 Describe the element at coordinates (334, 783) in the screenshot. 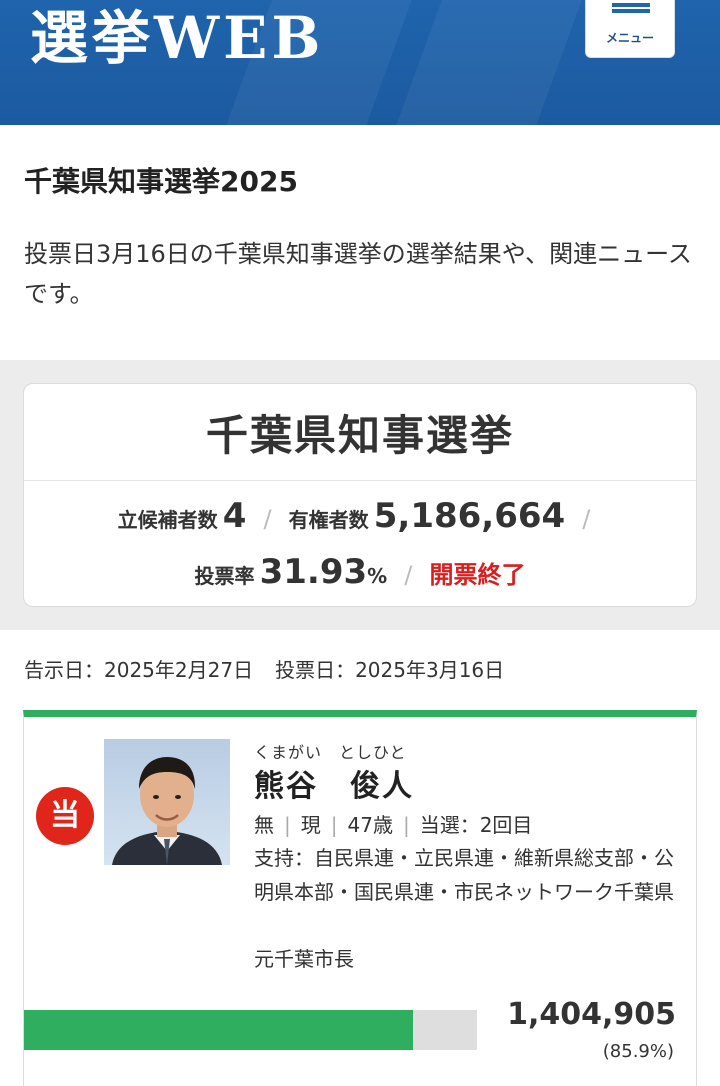

I see `candidate-name: 熊谷 俊人` at that location.